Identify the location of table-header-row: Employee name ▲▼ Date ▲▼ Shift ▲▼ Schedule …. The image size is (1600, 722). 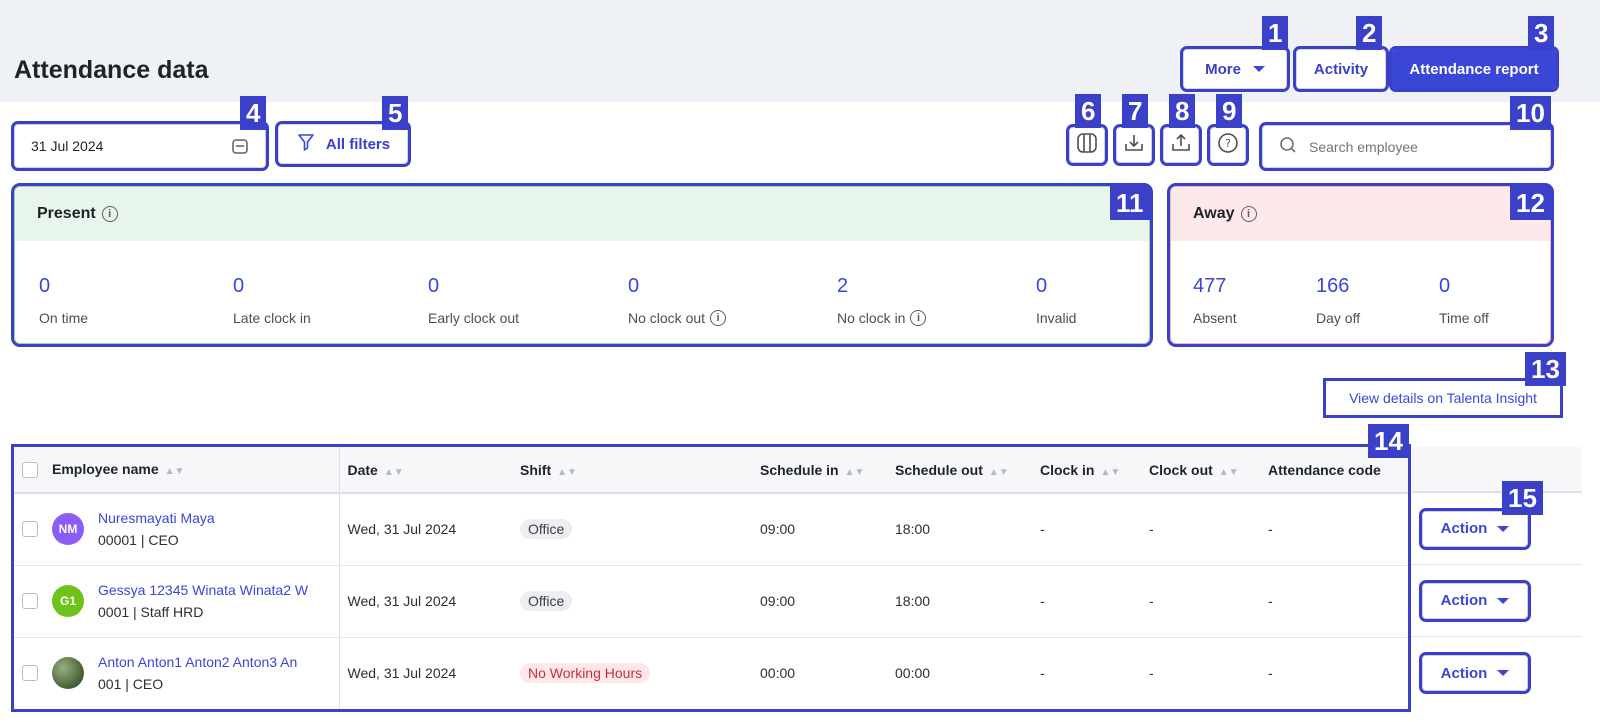
(711, 470).